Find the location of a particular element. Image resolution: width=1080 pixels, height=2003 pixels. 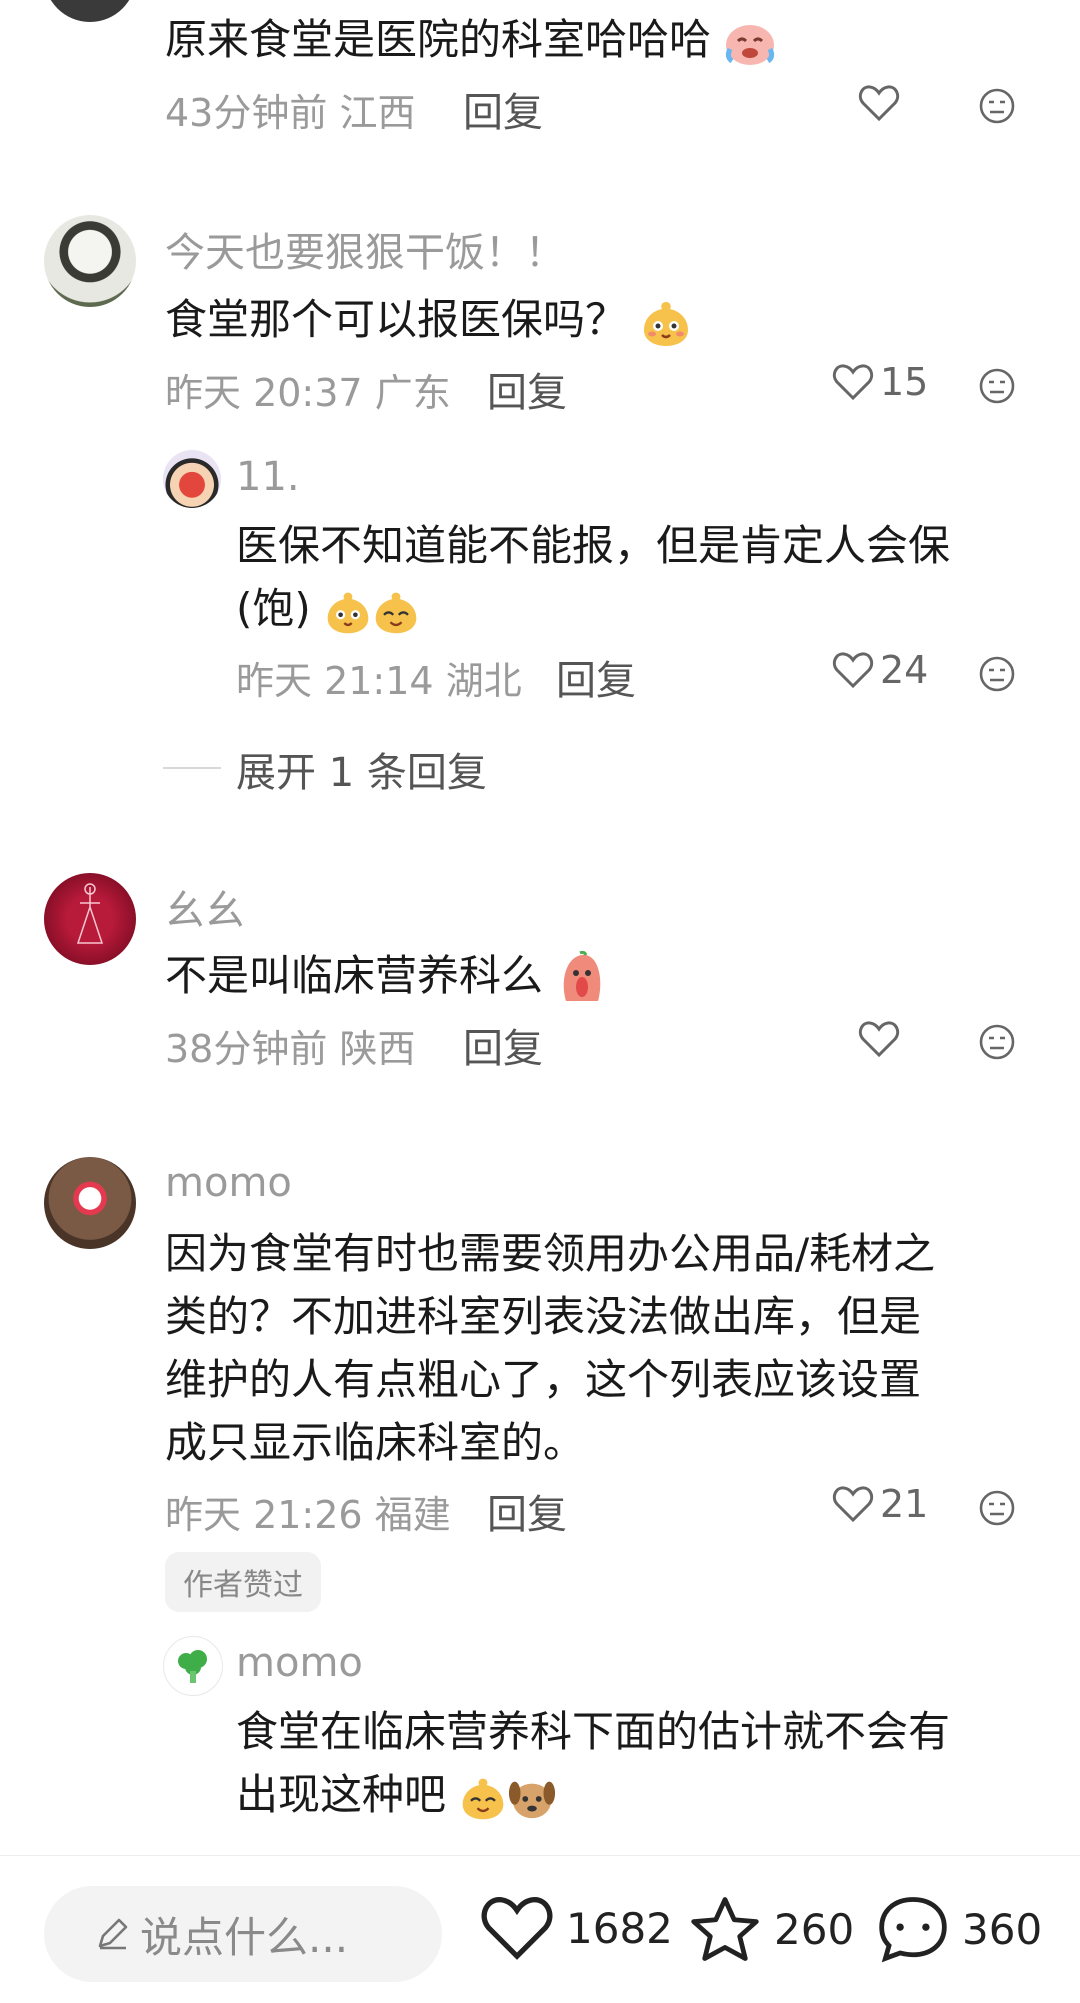

comment-text: 食堂那个可以报医保吗？ is located at coordinates (428, 319).